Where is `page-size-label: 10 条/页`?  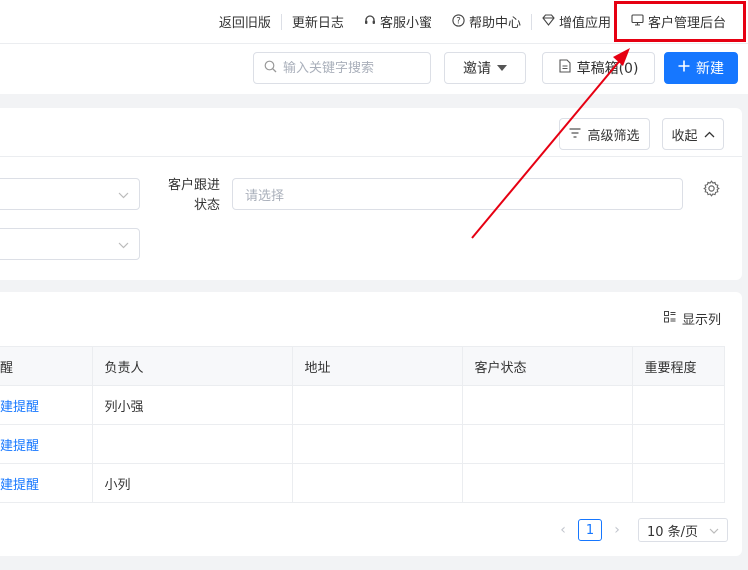 page-size-label: 10 条/页 is located at coordinates (673, 532).